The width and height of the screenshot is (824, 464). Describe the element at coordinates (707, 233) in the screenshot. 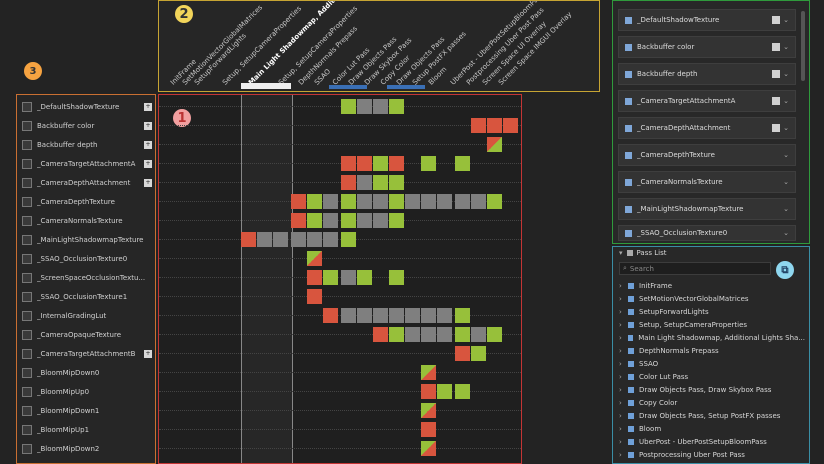

I see `resource-detail-row: _SSAO_OcclusionTexture0 ⌄` at that location.